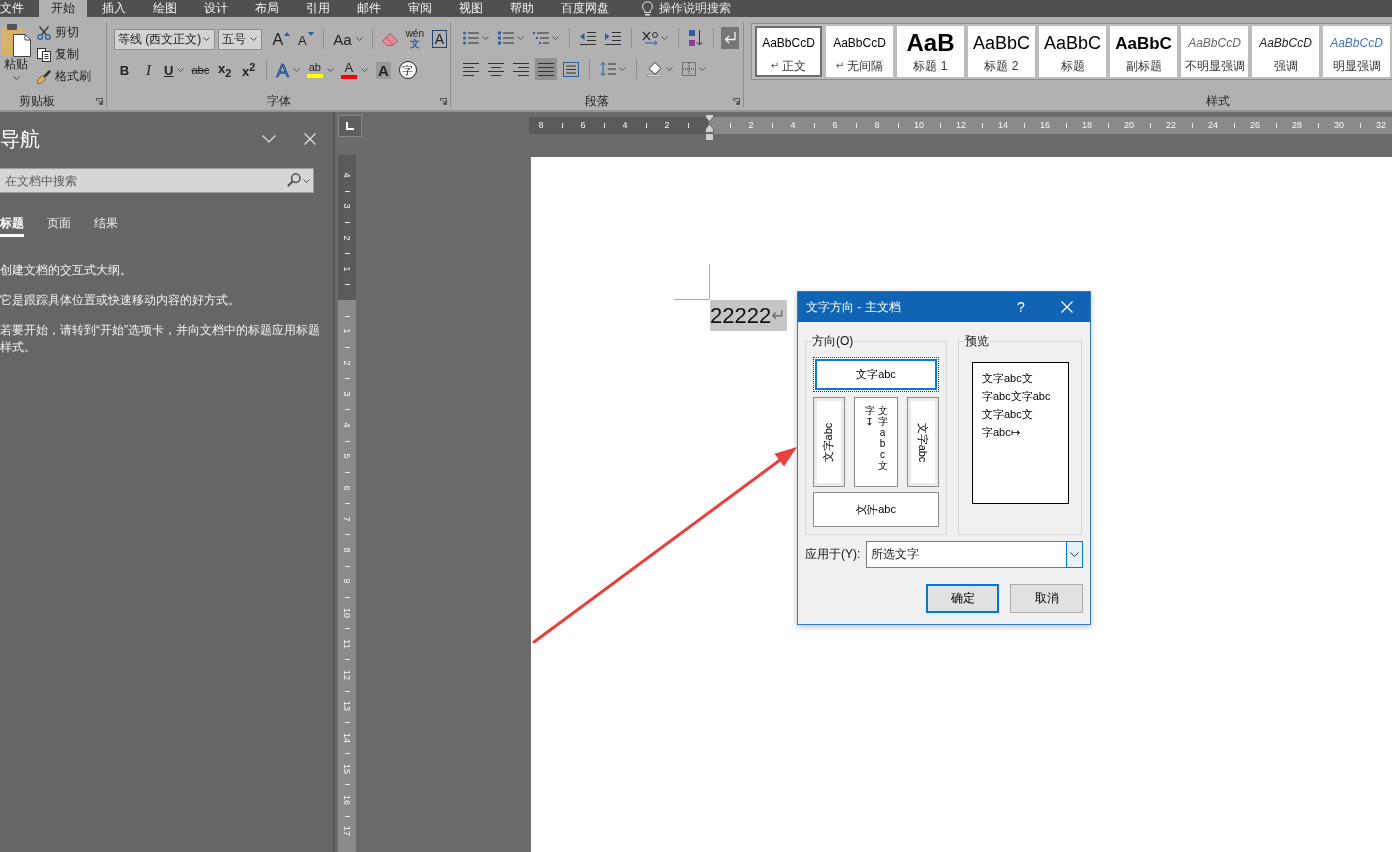 The image size is (1392, 852). Describe the element at coordinates (350, 126) in the screenshot. I see `tab-selector-button` at that location.